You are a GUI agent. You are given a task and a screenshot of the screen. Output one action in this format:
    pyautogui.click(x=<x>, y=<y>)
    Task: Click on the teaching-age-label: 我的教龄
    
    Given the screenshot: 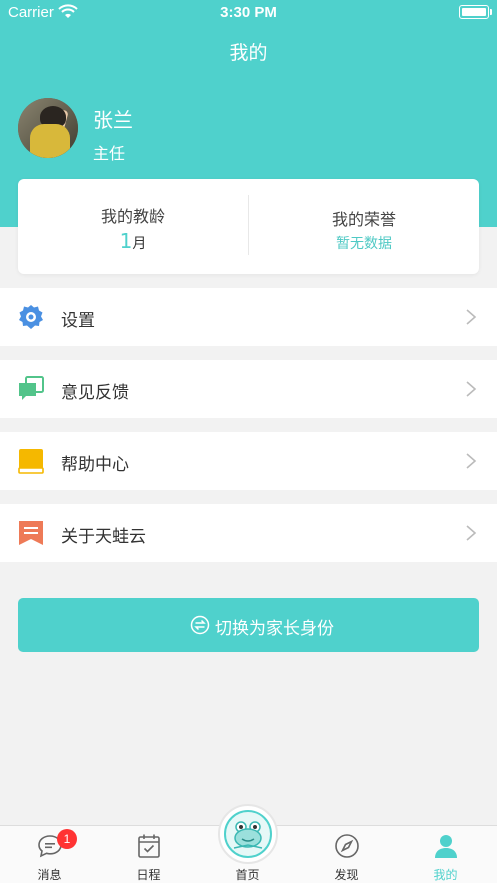 What is the action you would take?
    pyautogui.click(x=132, y=216)
    